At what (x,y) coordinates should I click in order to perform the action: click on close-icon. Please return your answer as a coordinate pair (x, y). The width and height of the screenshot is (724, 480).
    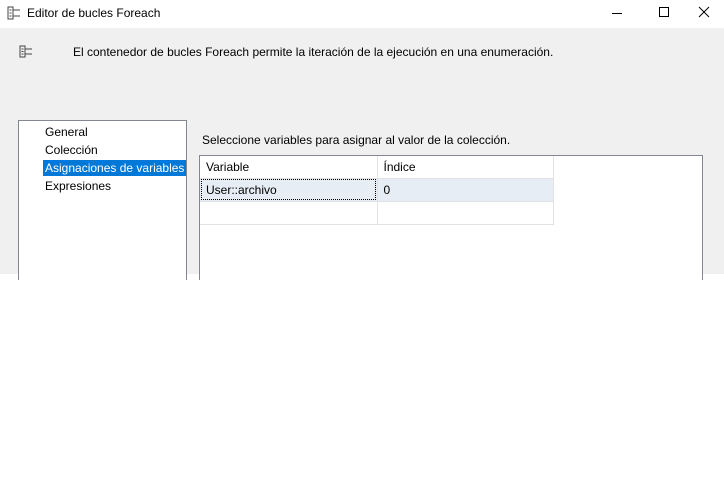
    Looking at the image, I should click on (704, 12).